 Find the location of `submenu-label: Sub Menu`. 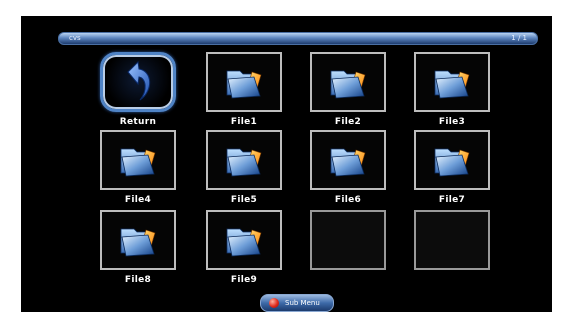

submenu-label: Sub Menu is located at coordinates (302, 303).